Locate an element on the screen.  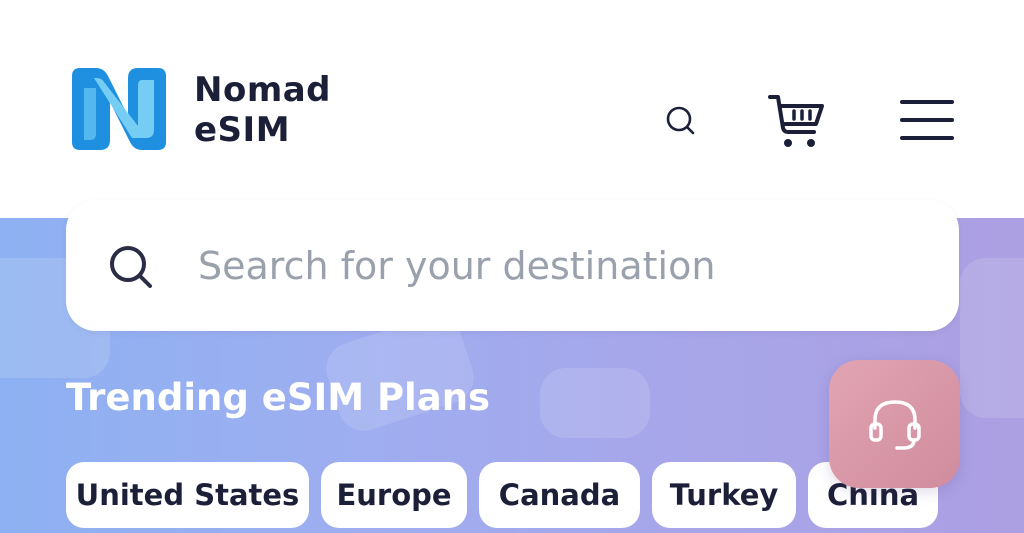
search-placeholder: Search for your destination is located at coordinates (457, 266).